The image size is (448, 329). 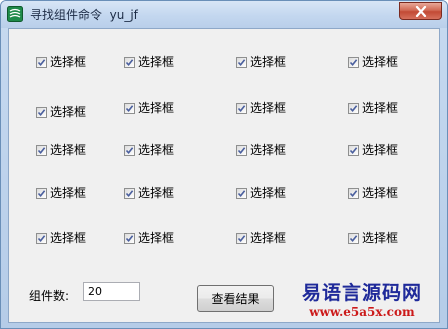 I want to click on title-bar: 寻找组件命令 yu_jf, so click(x=224, y=14).